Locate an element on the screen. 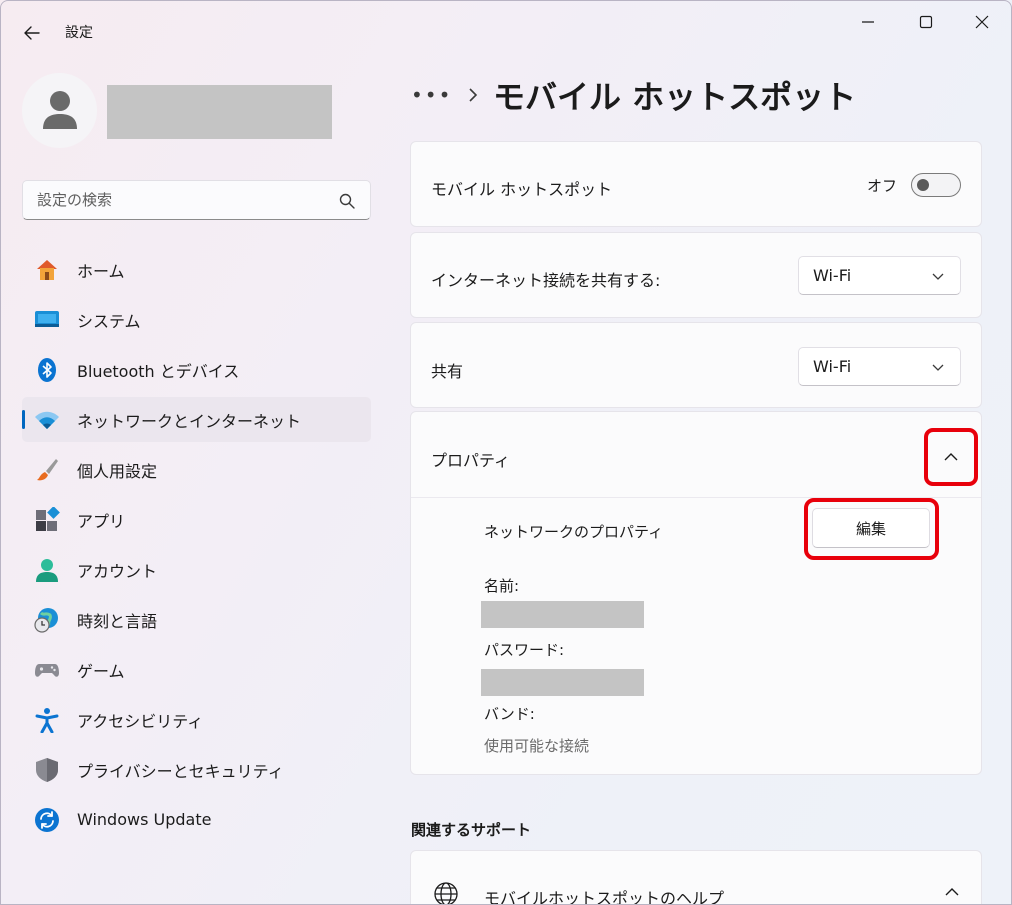 This screenshot has height=905, width=1012. profile-name-redacted is located at coordinates (219, 112).